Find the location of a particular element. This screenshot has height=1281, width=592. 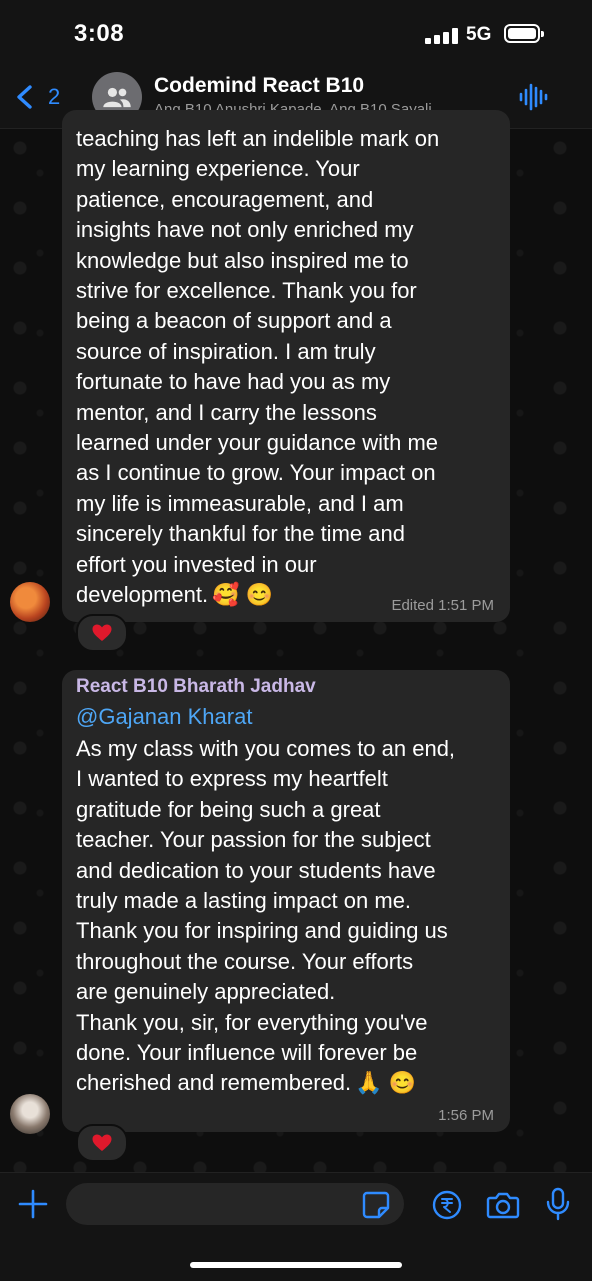

message-timestamp: Edited 1:51 PM is located at coordinates (442, 605).